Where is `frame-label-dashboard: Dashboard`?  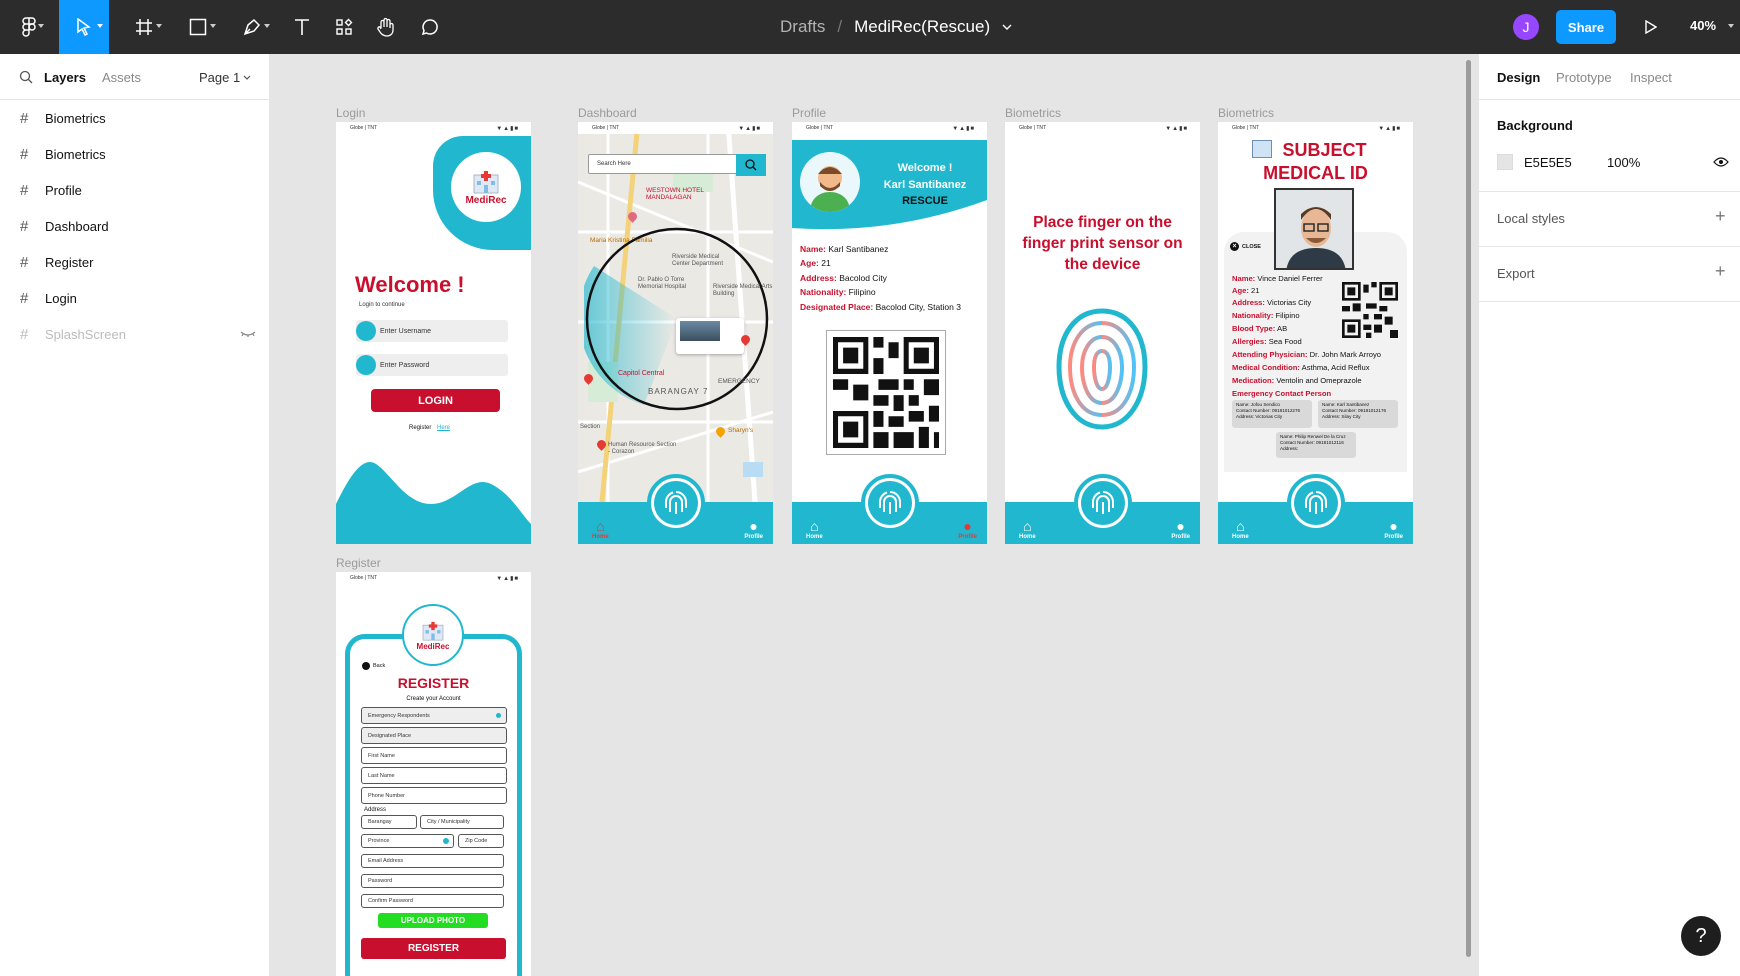
frame-label-dashboard: Dashboard is located at coordinates (607, 113).